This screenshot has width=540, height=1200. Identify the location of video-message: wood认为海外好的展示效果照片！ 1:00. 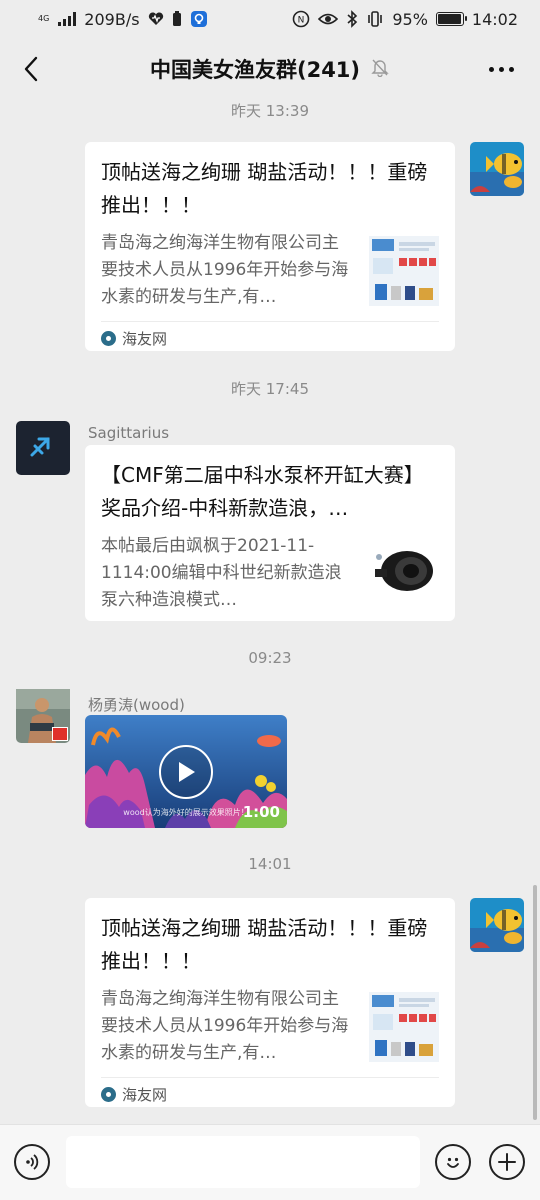
(186, 771).